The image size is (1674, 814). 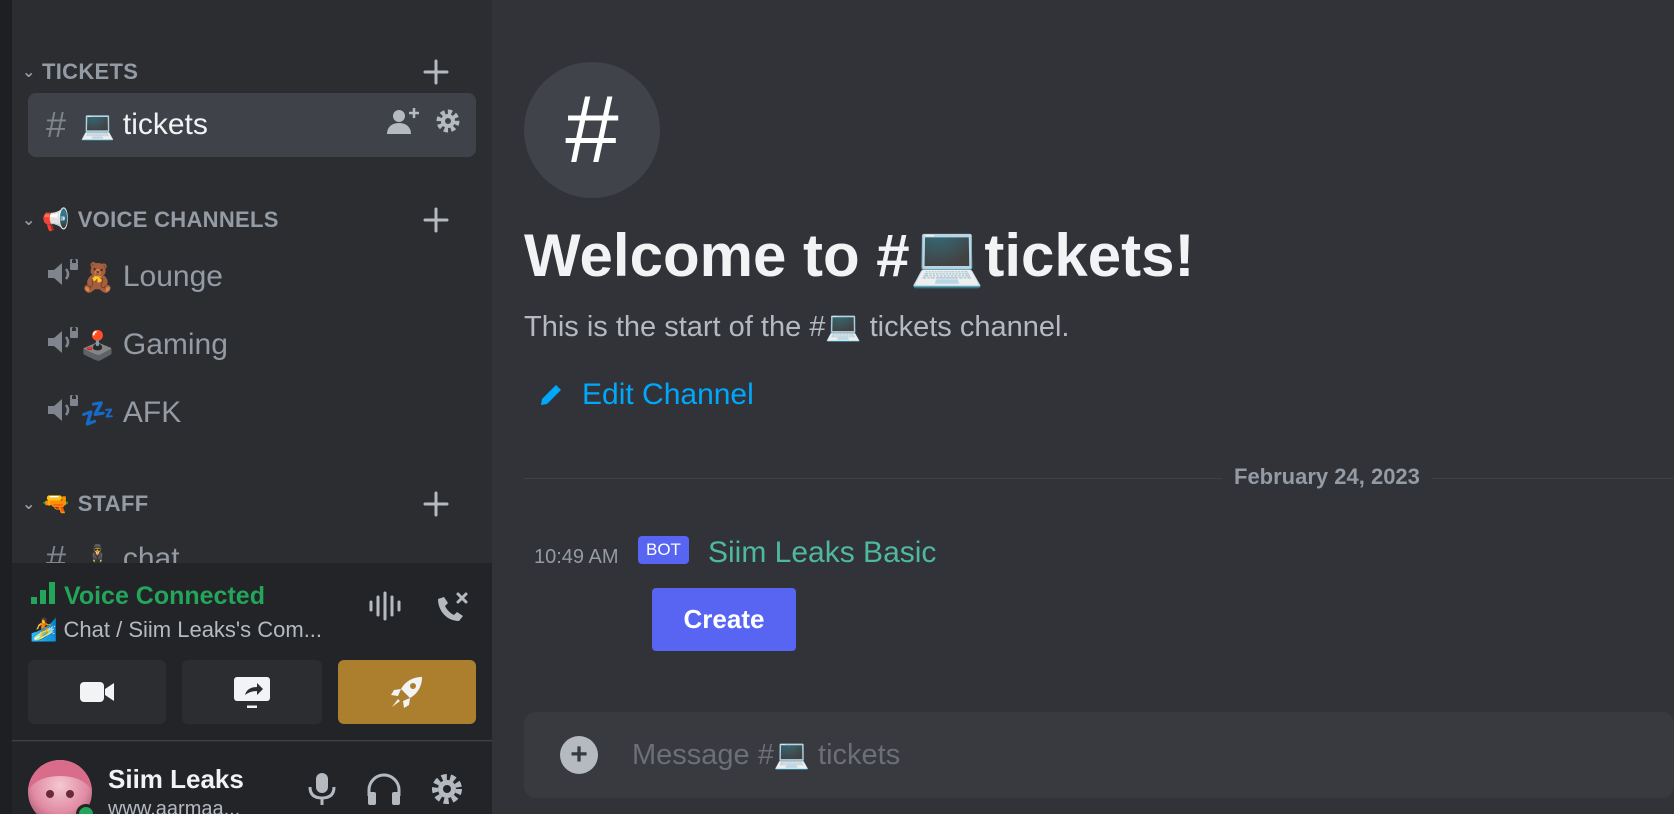 I want to click on edit-channel-link: Edit Channel, so click(x=646, y=395).